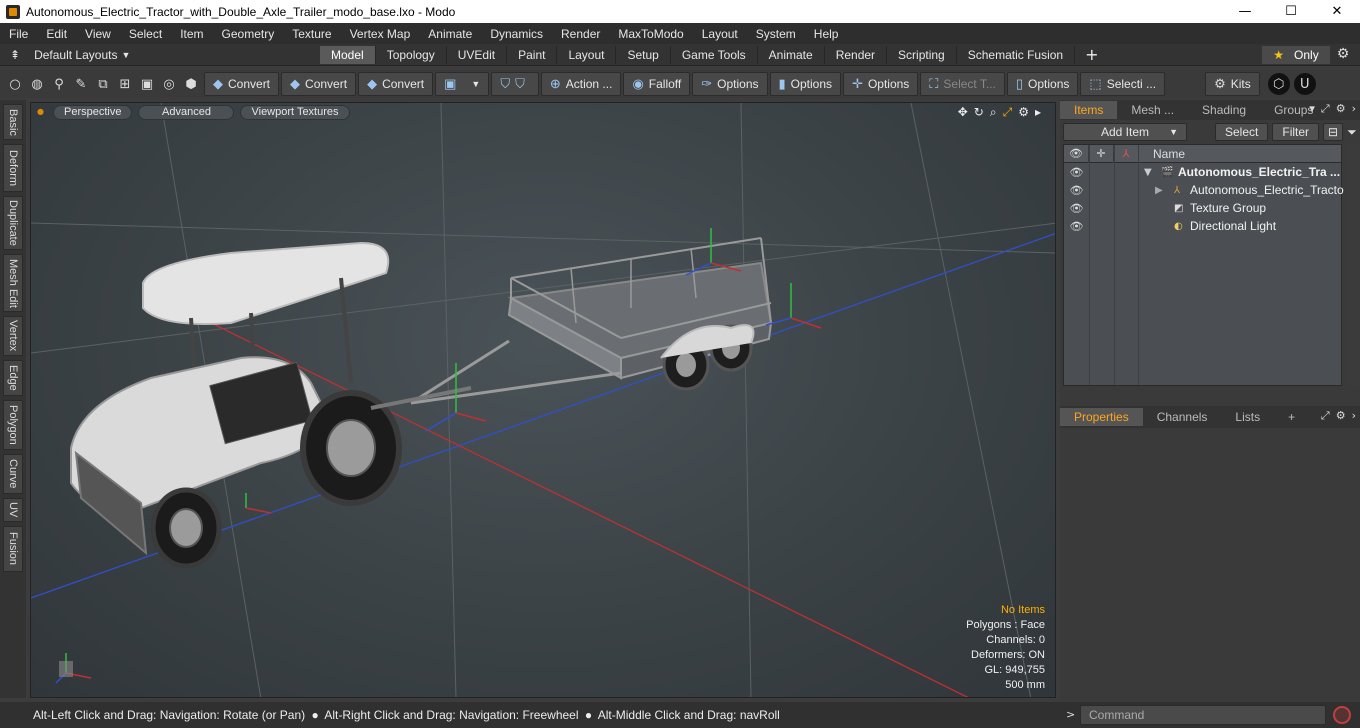  I want to click on convert-button-2: ◆ Convert, so click(319, 84).